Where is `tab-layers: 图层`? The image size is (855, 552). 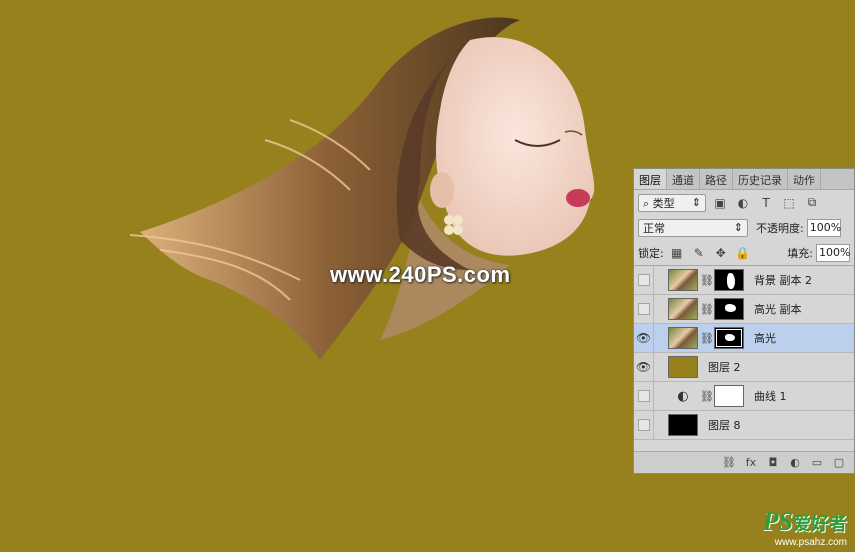
tab-layers: 图层 is located at coordinates (650, 179).